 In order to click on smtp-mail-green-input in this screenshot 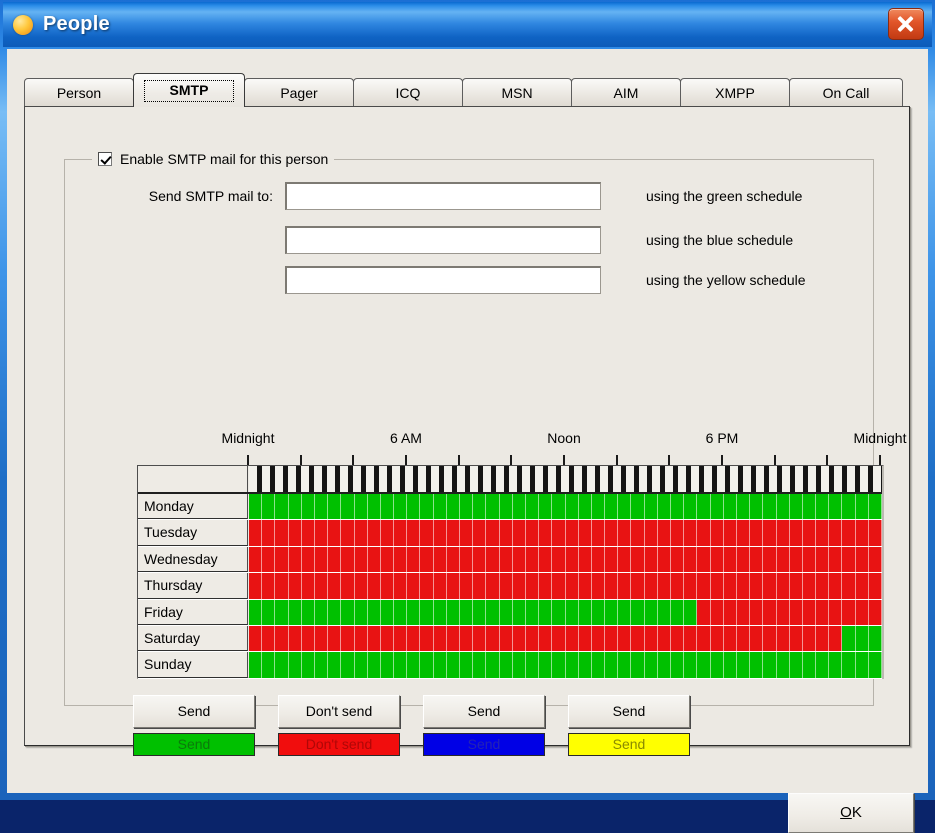, I will do `click(443, 196)`.